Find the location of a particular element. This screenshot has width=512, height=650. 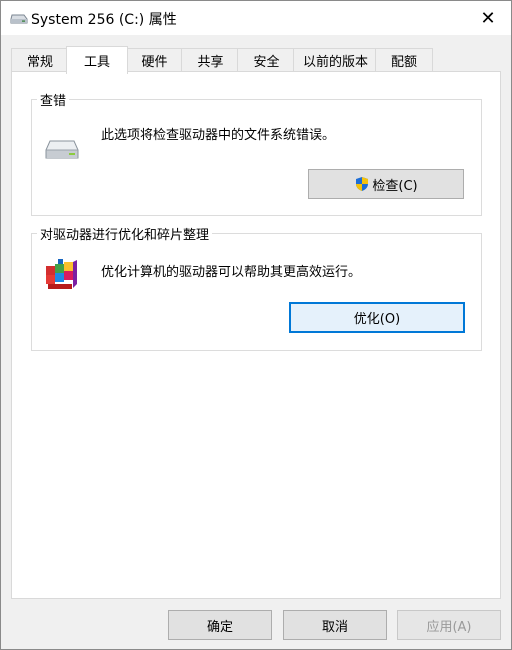

drive-title-icon is located at coordinates (19, 19).